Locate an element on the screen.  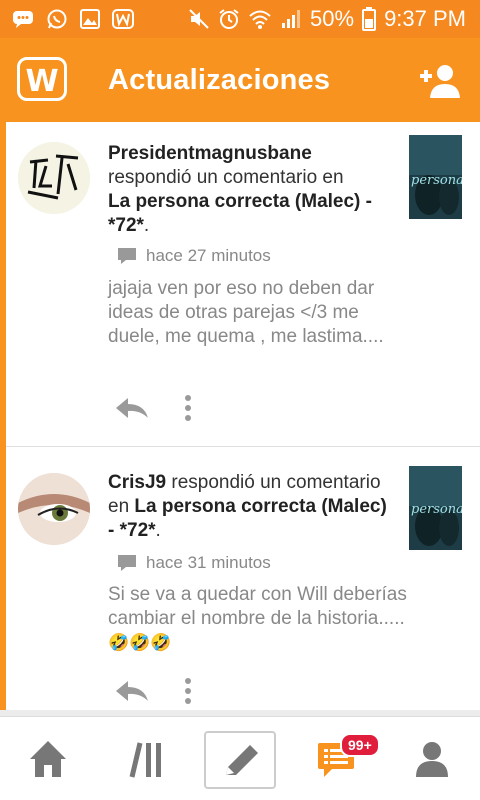
nav-profile is located at coordinates (432, 760).